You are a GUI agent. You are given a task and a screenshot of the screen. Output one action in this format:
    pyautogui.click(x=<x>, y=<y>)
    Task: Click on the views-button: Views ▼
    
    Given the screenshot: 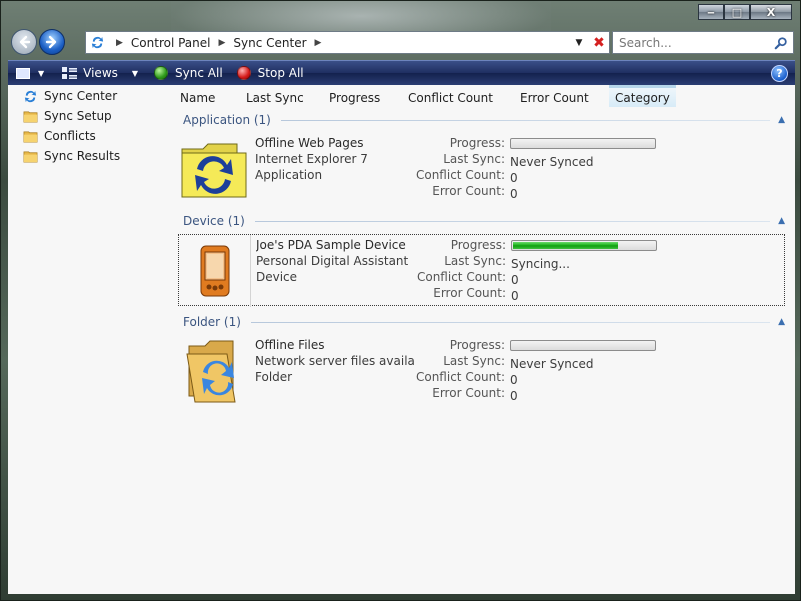 What is the action you would take?
    pyautogui.click(x=100, y=73)
    